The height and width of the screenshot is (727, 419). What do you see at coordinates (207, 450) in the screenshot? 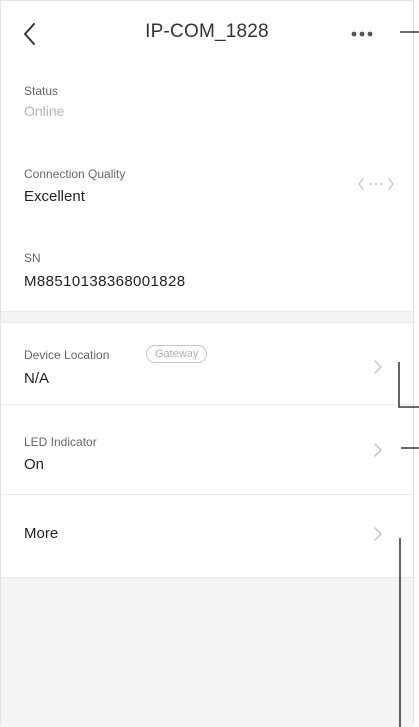
I see `led-indicator-row: LED Indicator On` at bounding box center [207, 450].